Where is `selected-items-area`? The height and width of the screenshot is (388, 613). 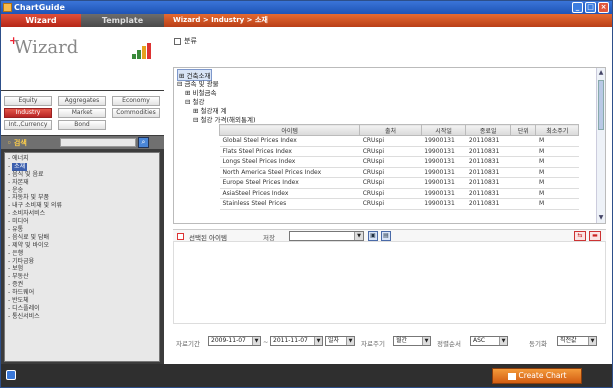
selected-items-area is located at coordinates (389, 283).